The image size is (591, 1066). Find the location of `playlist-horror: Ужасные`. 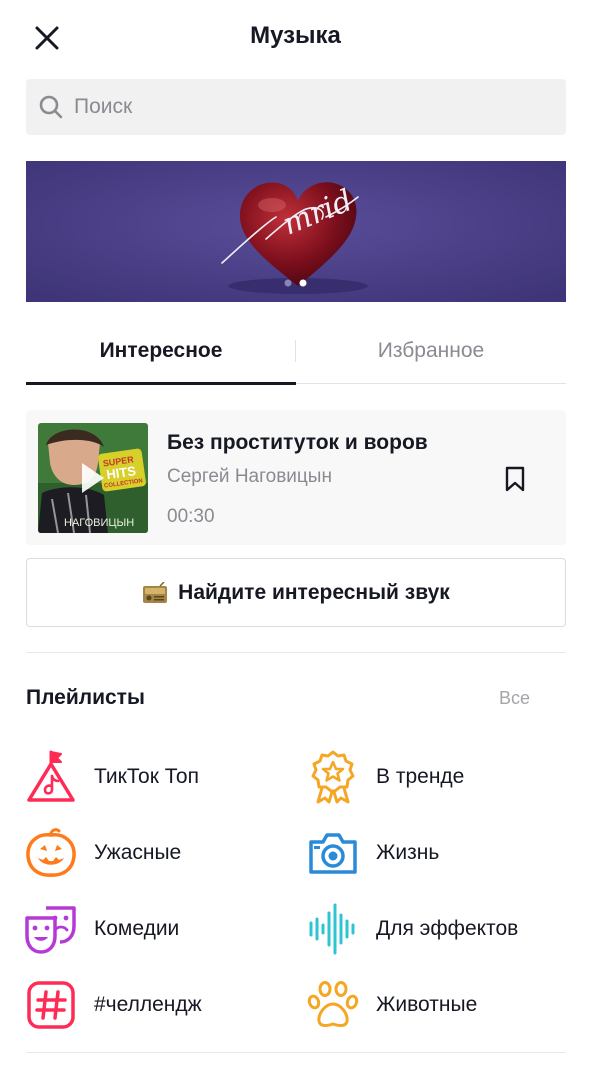

playlist-horror: Ужасные is located at coordinates (149, 853).